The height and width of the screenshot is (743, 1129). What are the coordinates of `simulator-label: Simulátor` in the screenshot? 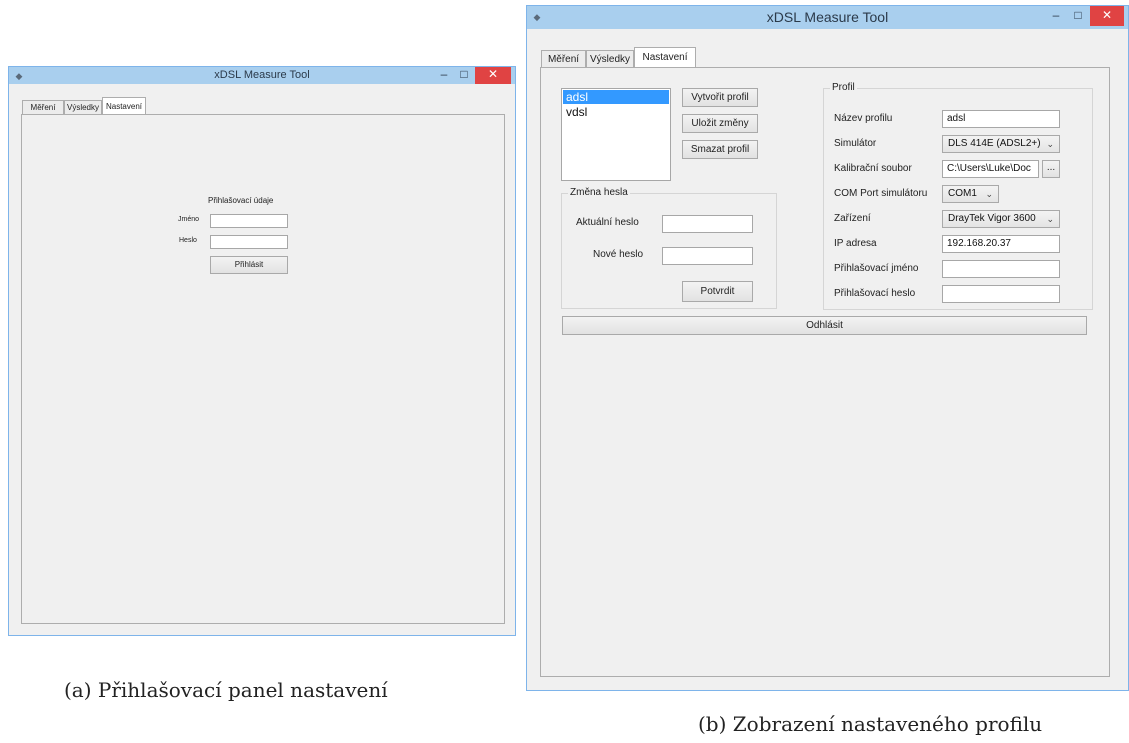 It's located at (855, 143).